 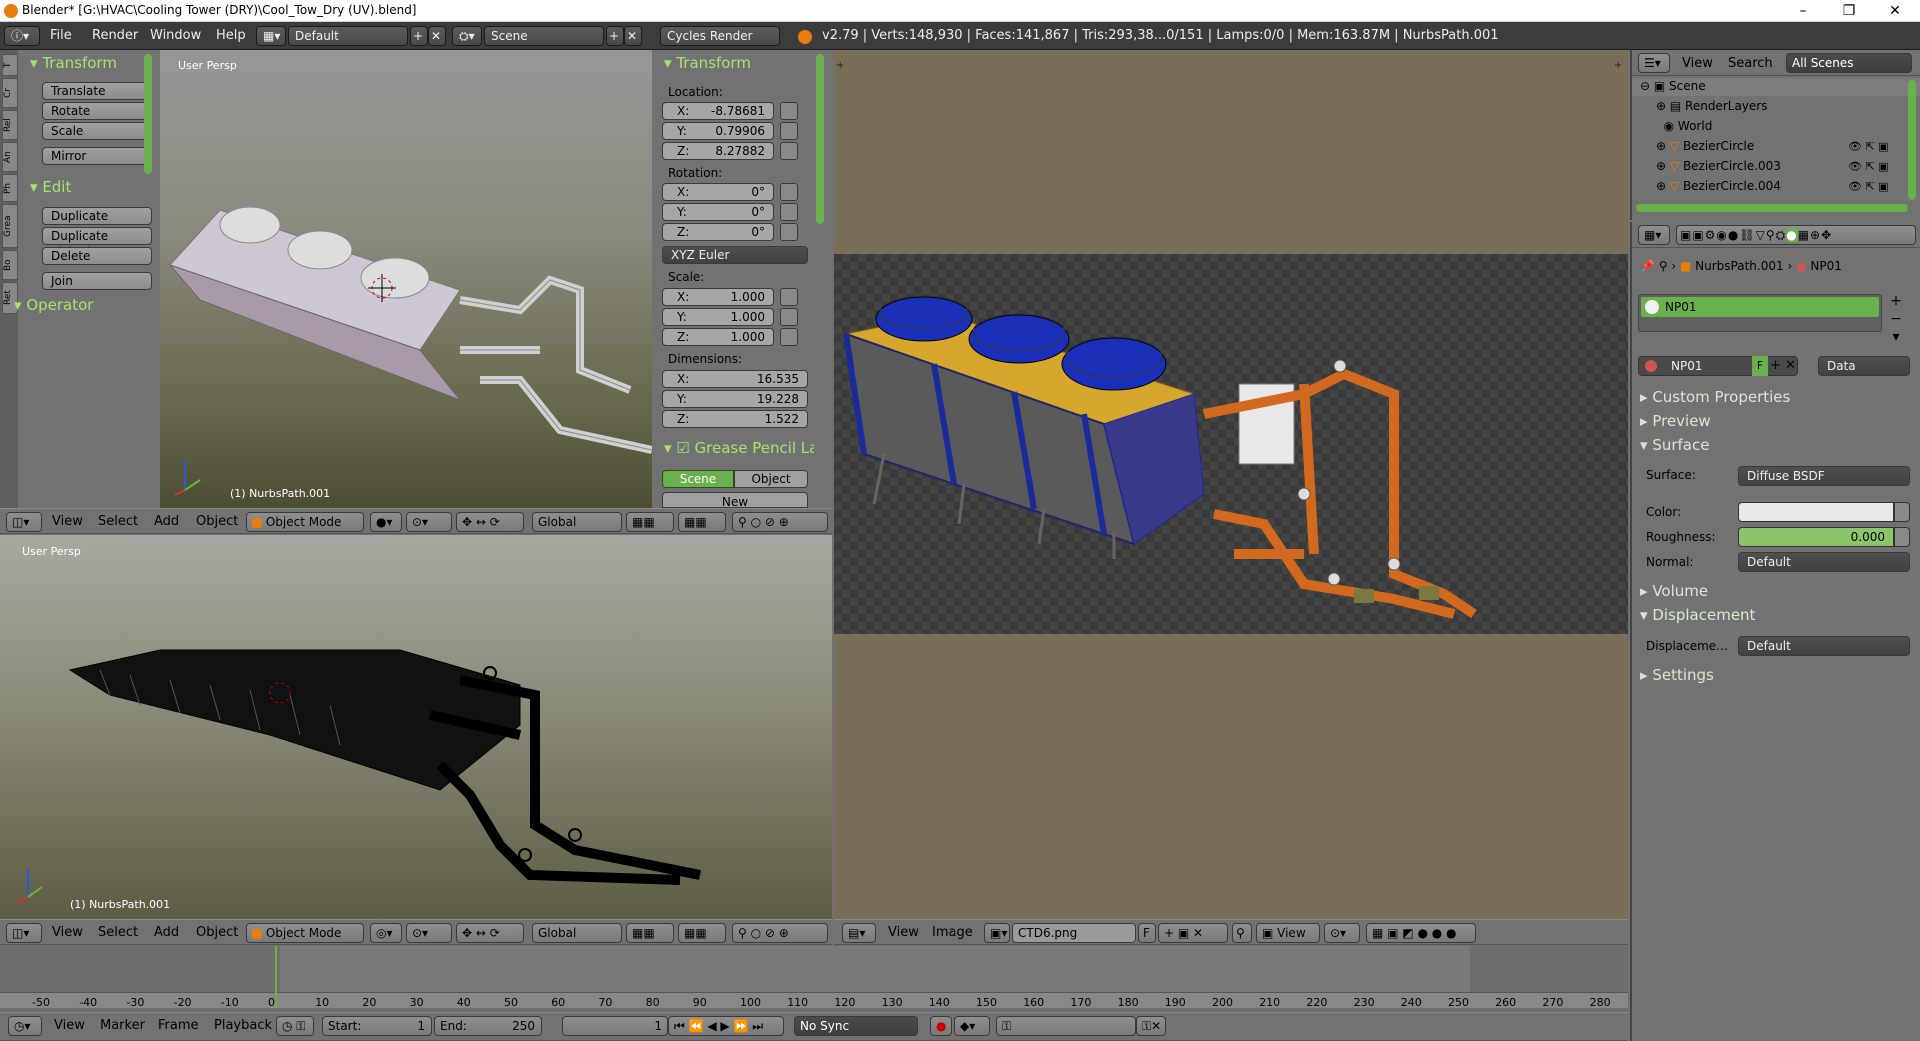 What do you see at coordinates (615, 36) in the screenshot?
I see `add-scene-icon: +` at bounding box center [615, 36].